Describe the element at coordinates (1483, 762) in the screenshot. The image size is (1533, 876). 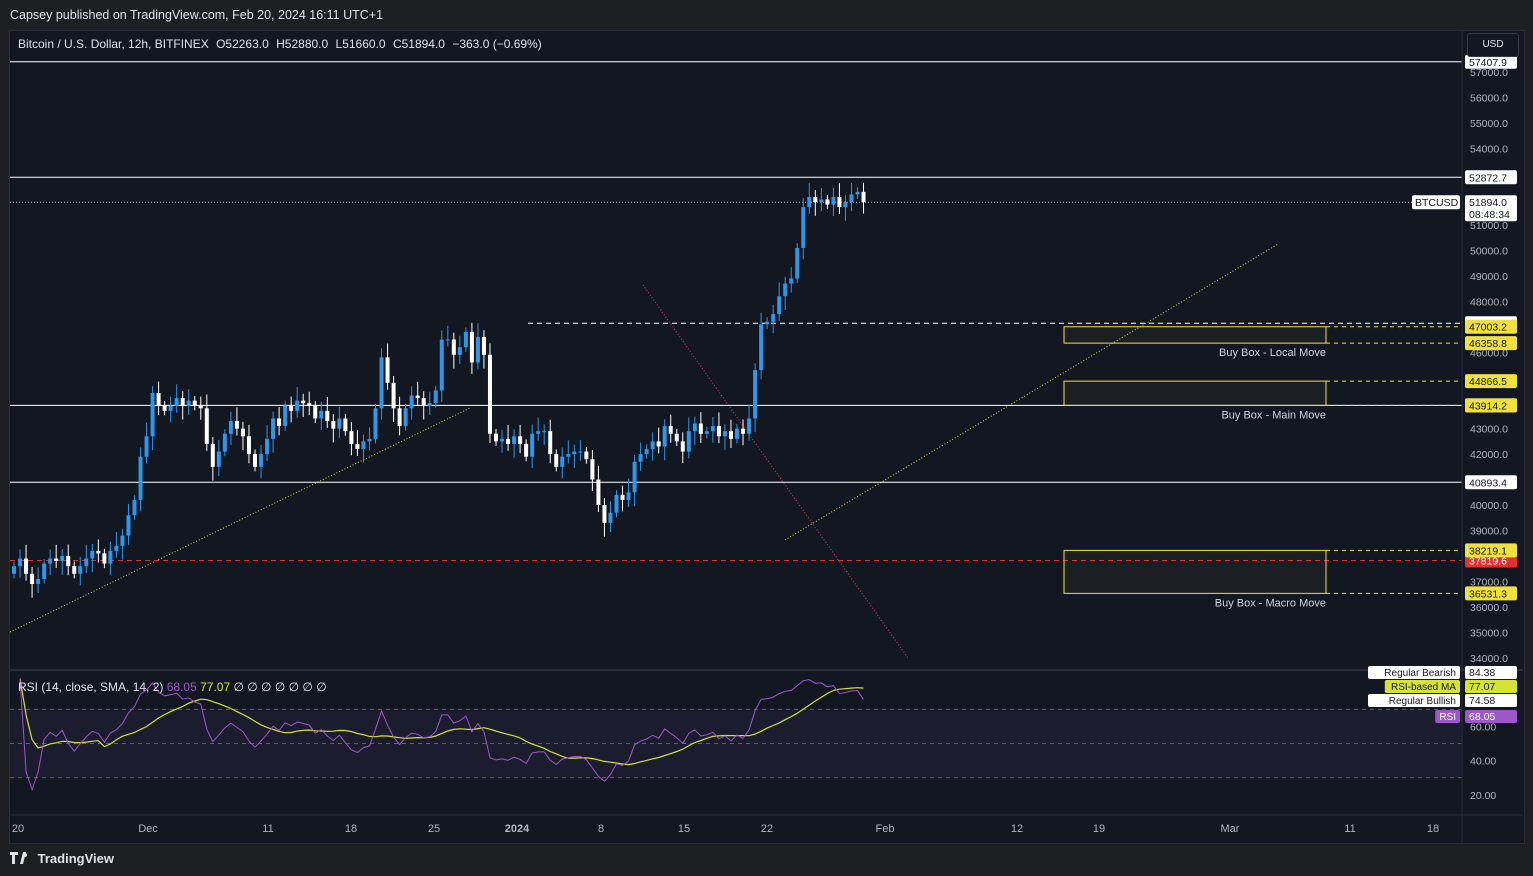
I see `rsi-tick-label: 40.00` at that location.